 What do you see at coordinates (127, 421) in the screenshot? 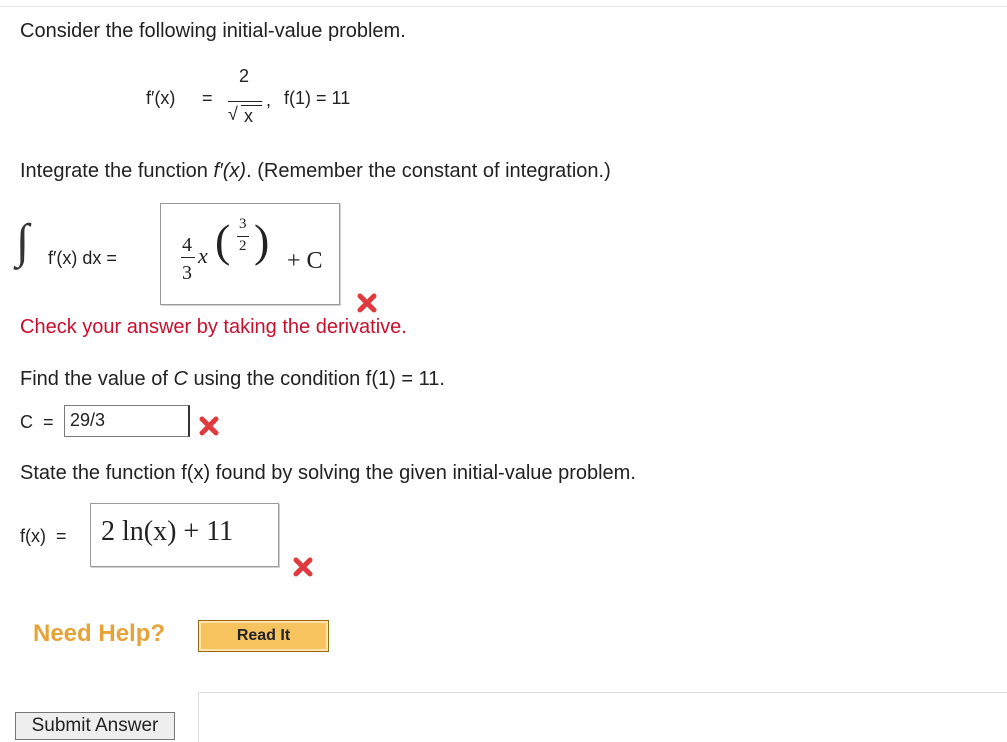
I see `c-value-input: 29/3` at bounding box center [127, 421].